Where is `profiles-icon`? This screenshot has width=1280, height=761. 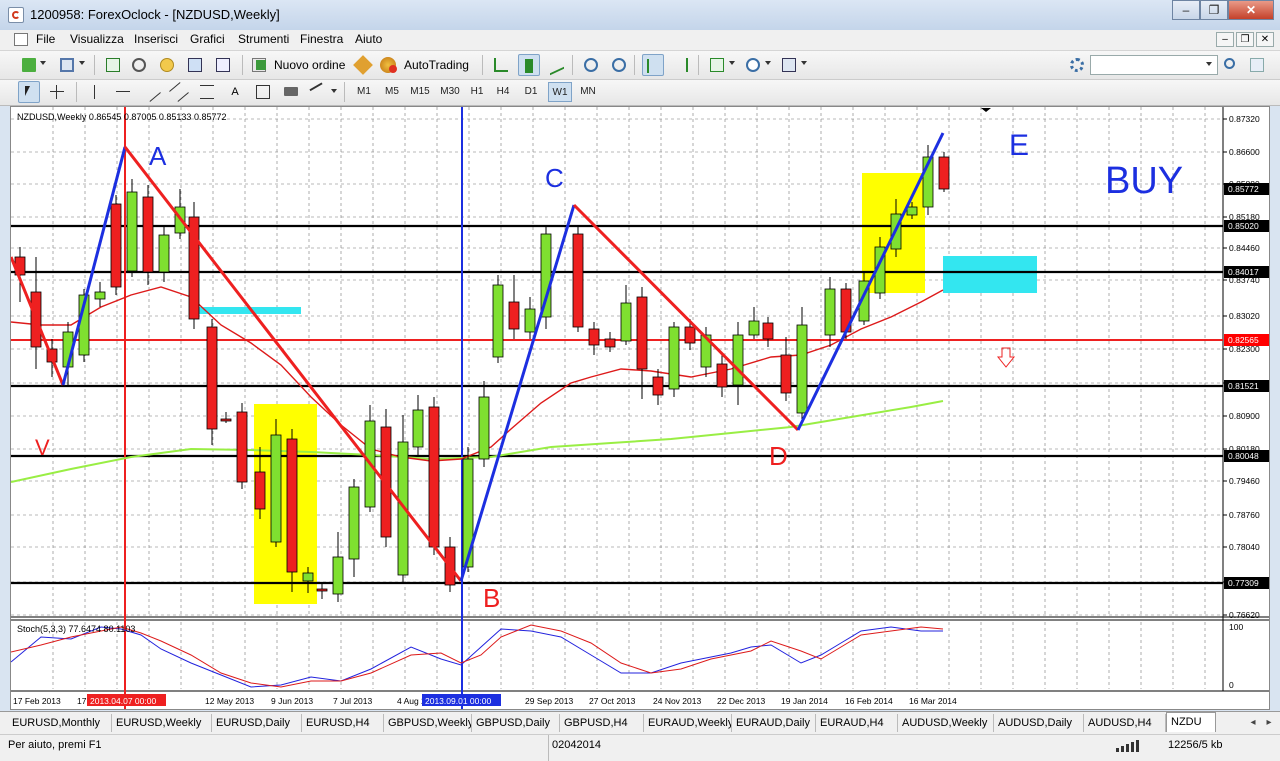 profiles-icon is located at coordinates (67, 65).